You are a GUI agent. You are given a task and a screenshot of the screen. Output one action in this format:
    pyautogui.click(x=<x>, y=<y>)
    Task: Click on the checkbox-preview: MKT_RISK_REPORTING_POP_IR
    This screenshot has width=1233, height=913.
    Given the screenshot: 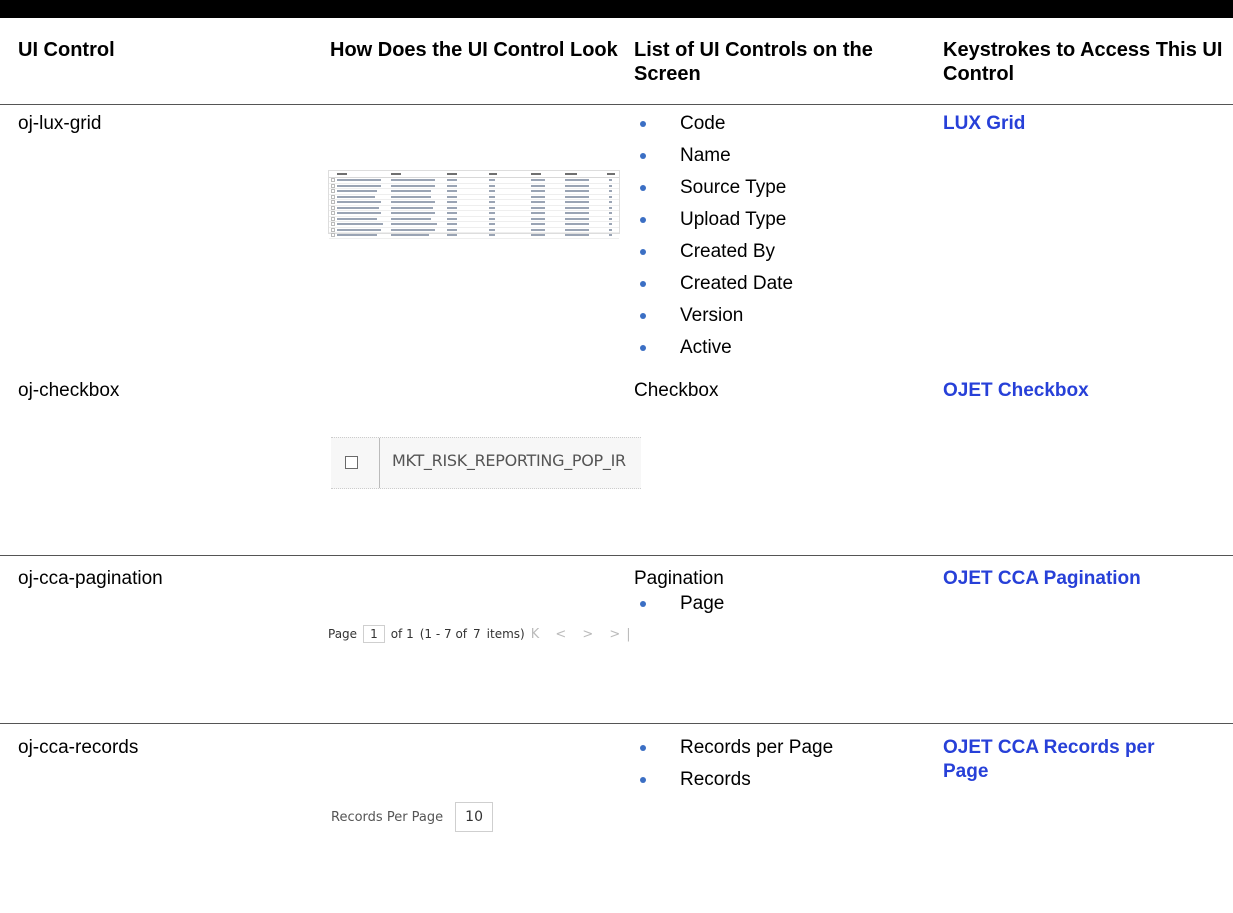 What is the action you would take?
    pyautogui.click(x=486, y=463)
    